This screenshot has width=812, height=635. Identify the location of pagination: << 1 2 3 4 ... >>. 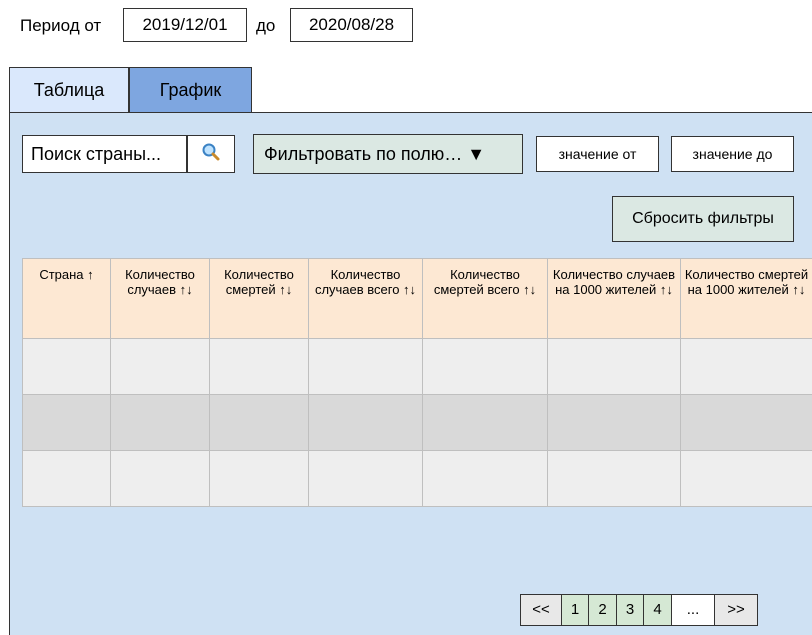
(639, 610).